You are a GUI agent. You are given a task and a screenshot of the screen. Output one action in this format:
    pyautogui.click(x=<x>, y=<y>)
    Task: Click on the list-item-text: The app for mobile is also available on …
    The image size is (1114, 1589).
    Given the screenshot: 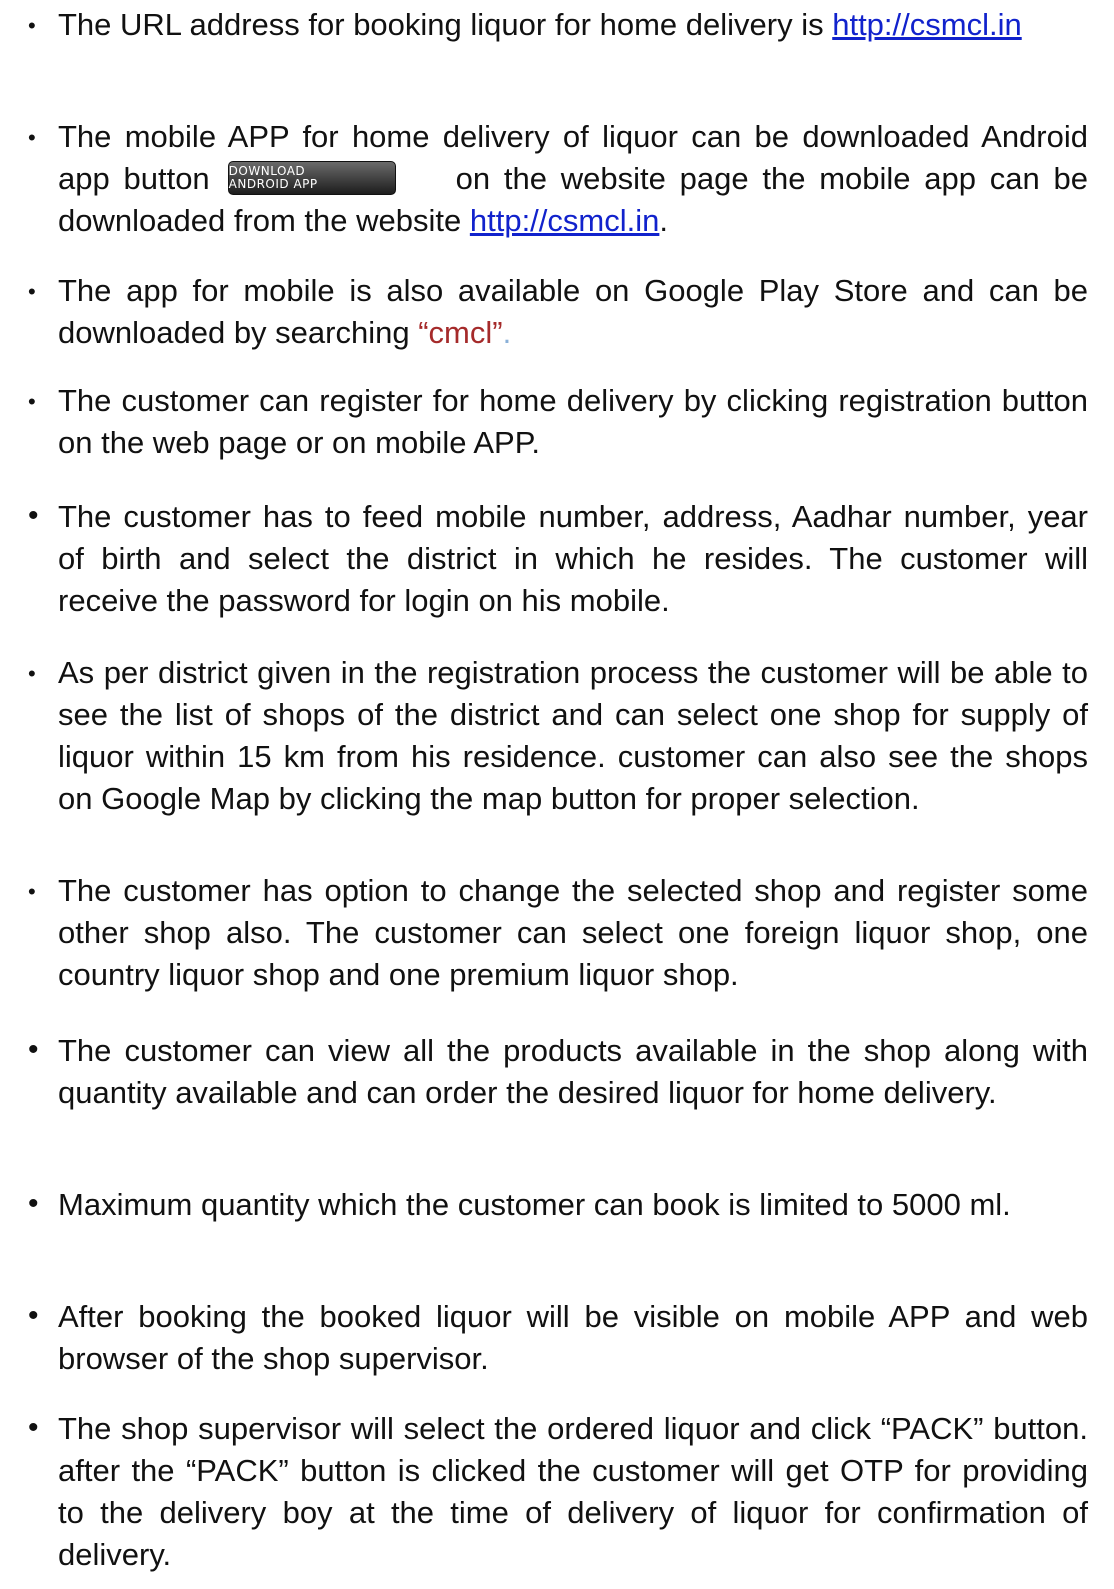 What is the action you would take?
    pyautogui.click(x=573, y=312)
    